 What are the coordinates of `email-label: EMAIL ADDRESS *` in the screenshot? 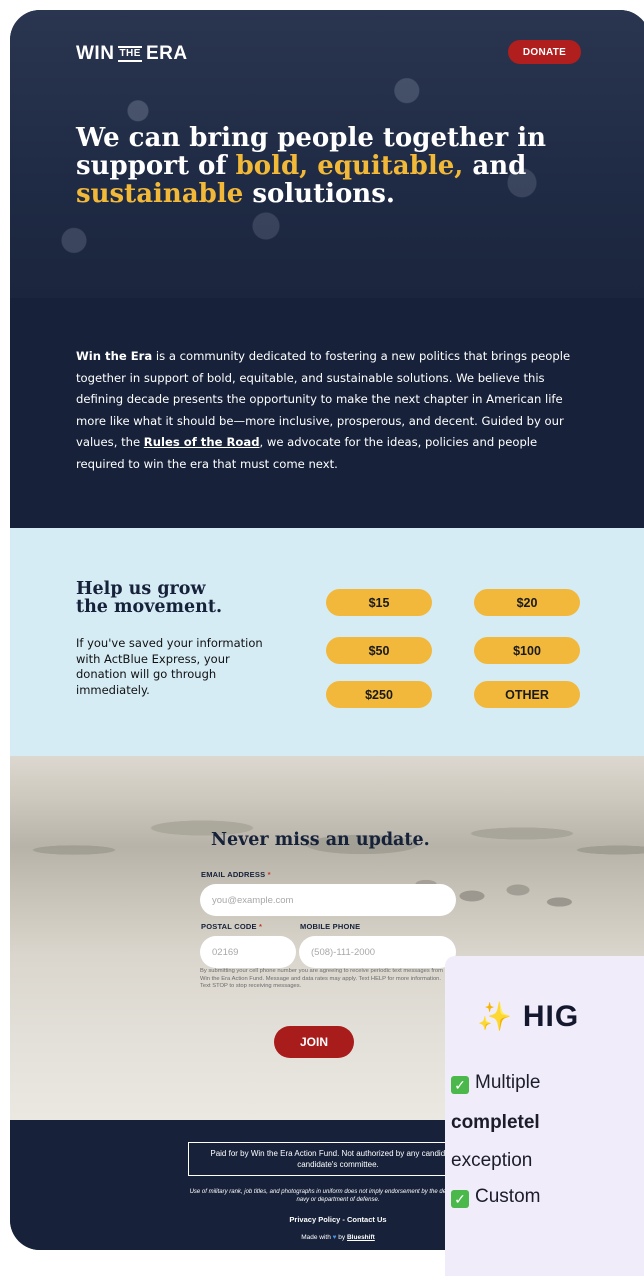 It's located at (236, 874).